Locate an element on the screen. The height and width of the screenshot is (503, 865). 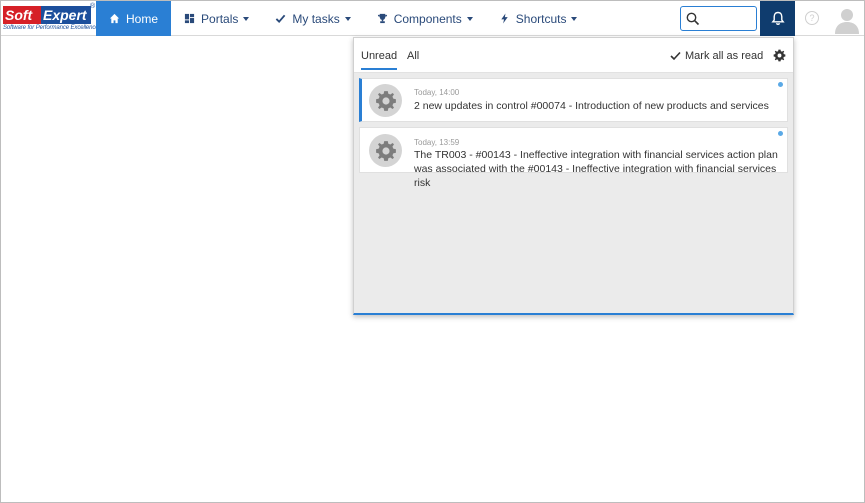
nav-home: Home is located at coordinates (134, 18).